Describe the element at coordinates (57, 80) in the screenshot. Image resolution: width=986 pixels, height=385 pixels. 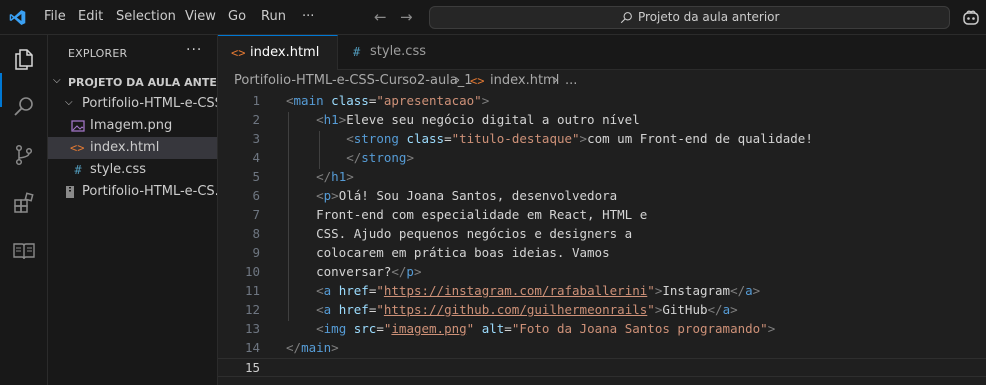
I see `chevron-down-icon: ⌵` at that location.